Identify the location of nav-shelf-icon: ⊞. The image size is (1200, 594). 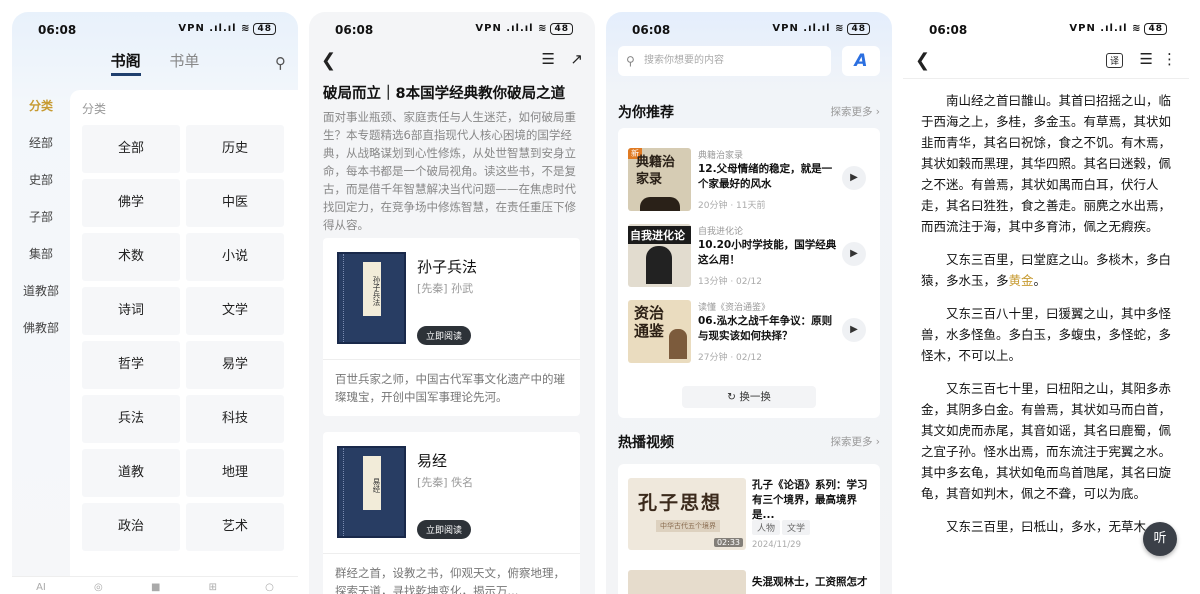
(213, 588).